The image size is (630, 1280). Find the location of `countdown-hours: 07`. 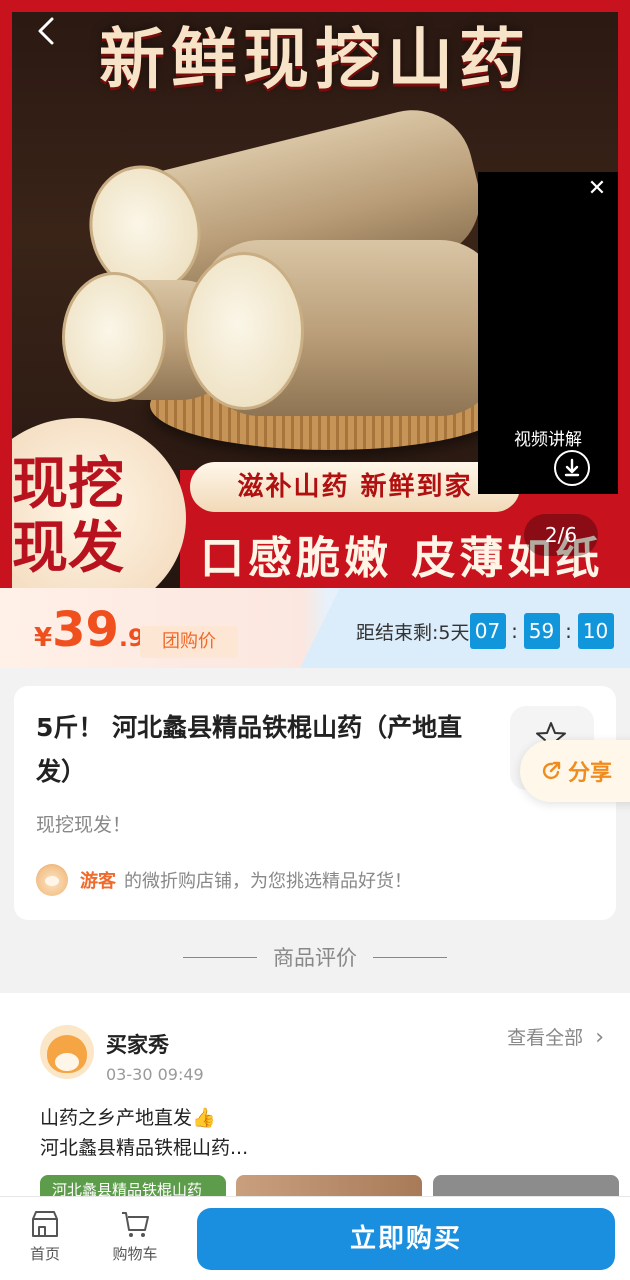

countdown-hours: 07 is located at coordinates (487, 631).